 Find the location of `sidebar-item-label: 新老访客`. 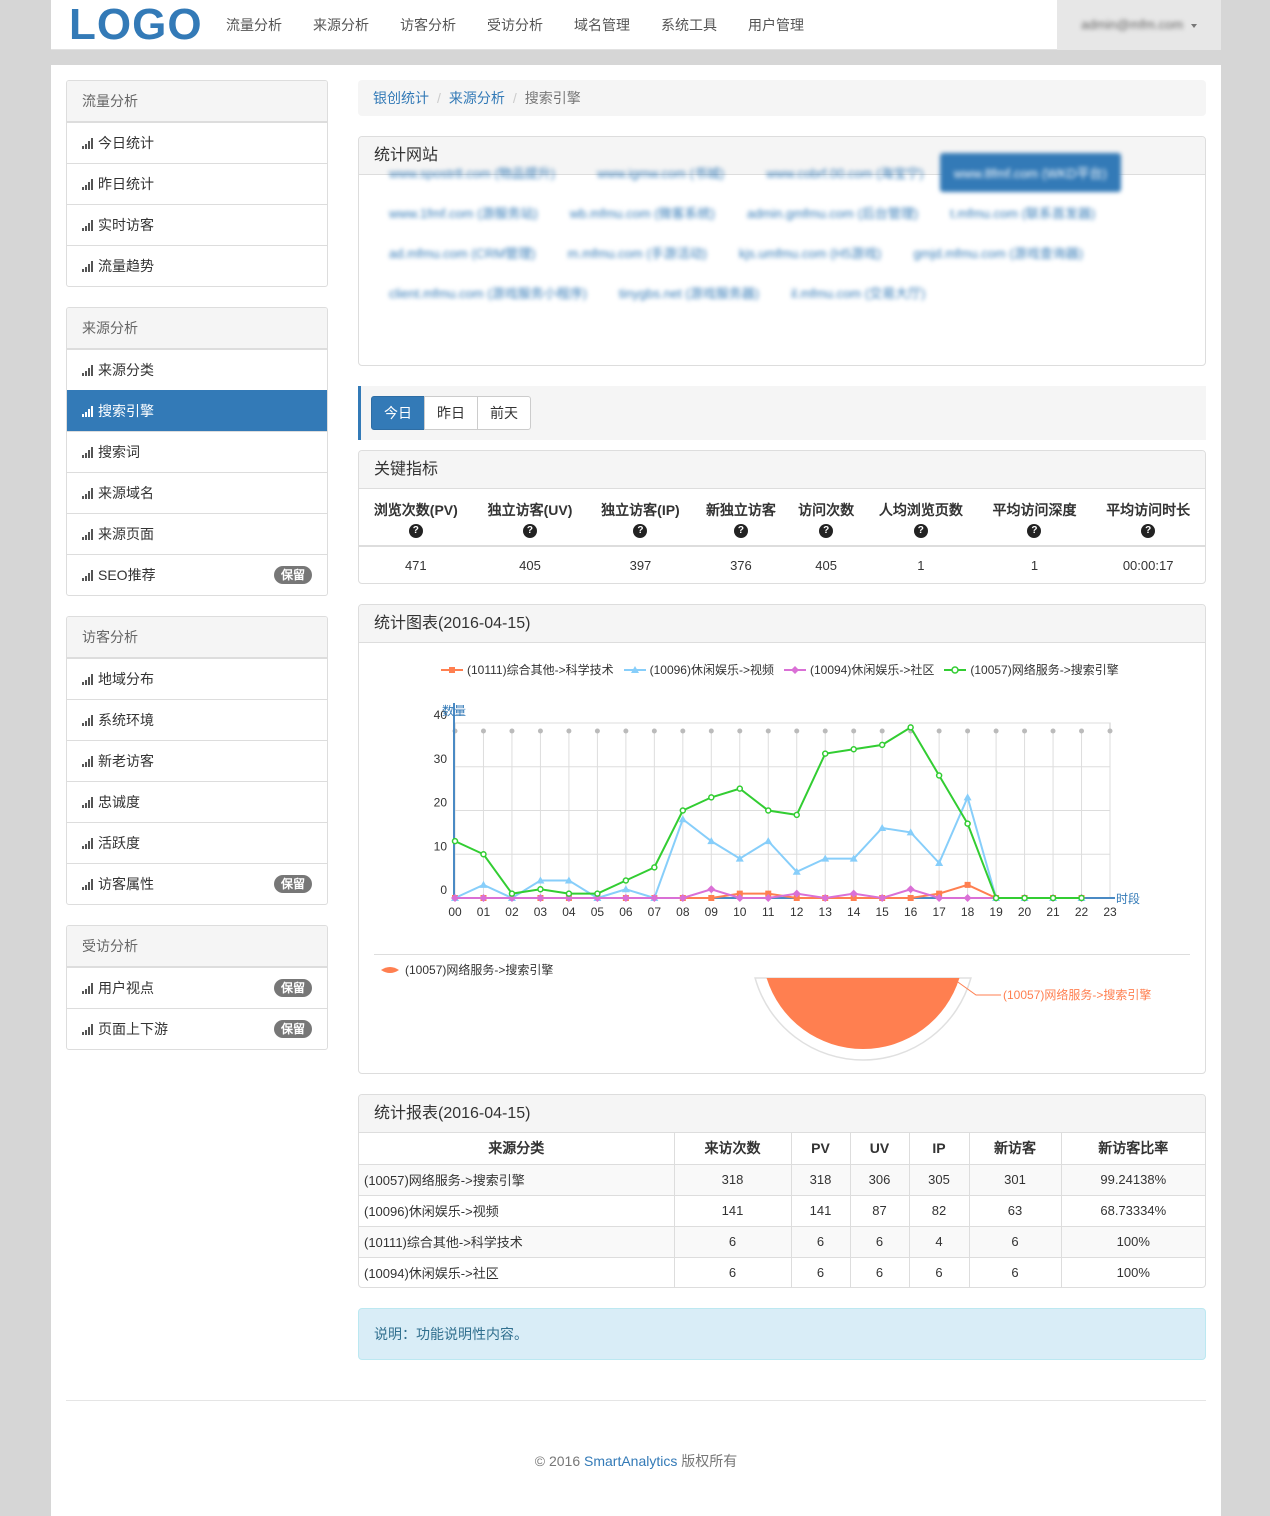

sidebar-item-label: 新老访客 is located at coordinates (126, 761).